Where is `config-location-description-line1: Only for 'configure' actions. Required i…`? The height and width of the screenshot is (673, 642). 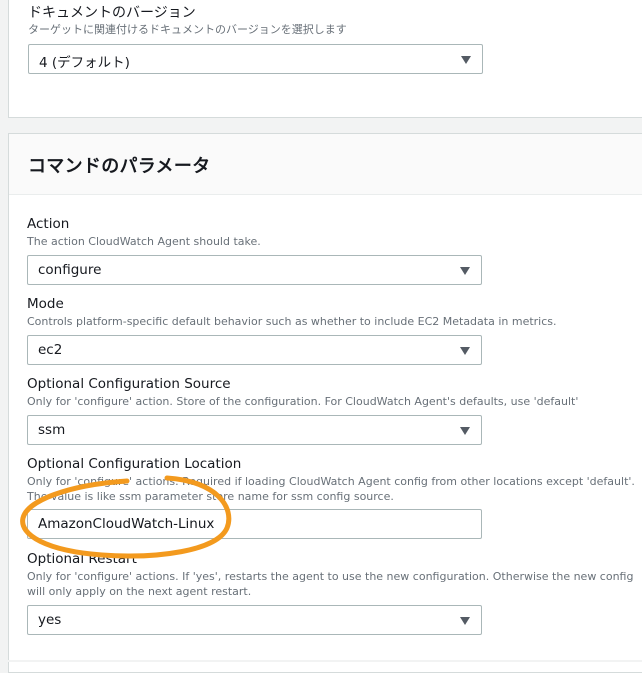
config-location-description-line1: Only for 'configure' actions. Required i… is located at coordinates (331, 481).